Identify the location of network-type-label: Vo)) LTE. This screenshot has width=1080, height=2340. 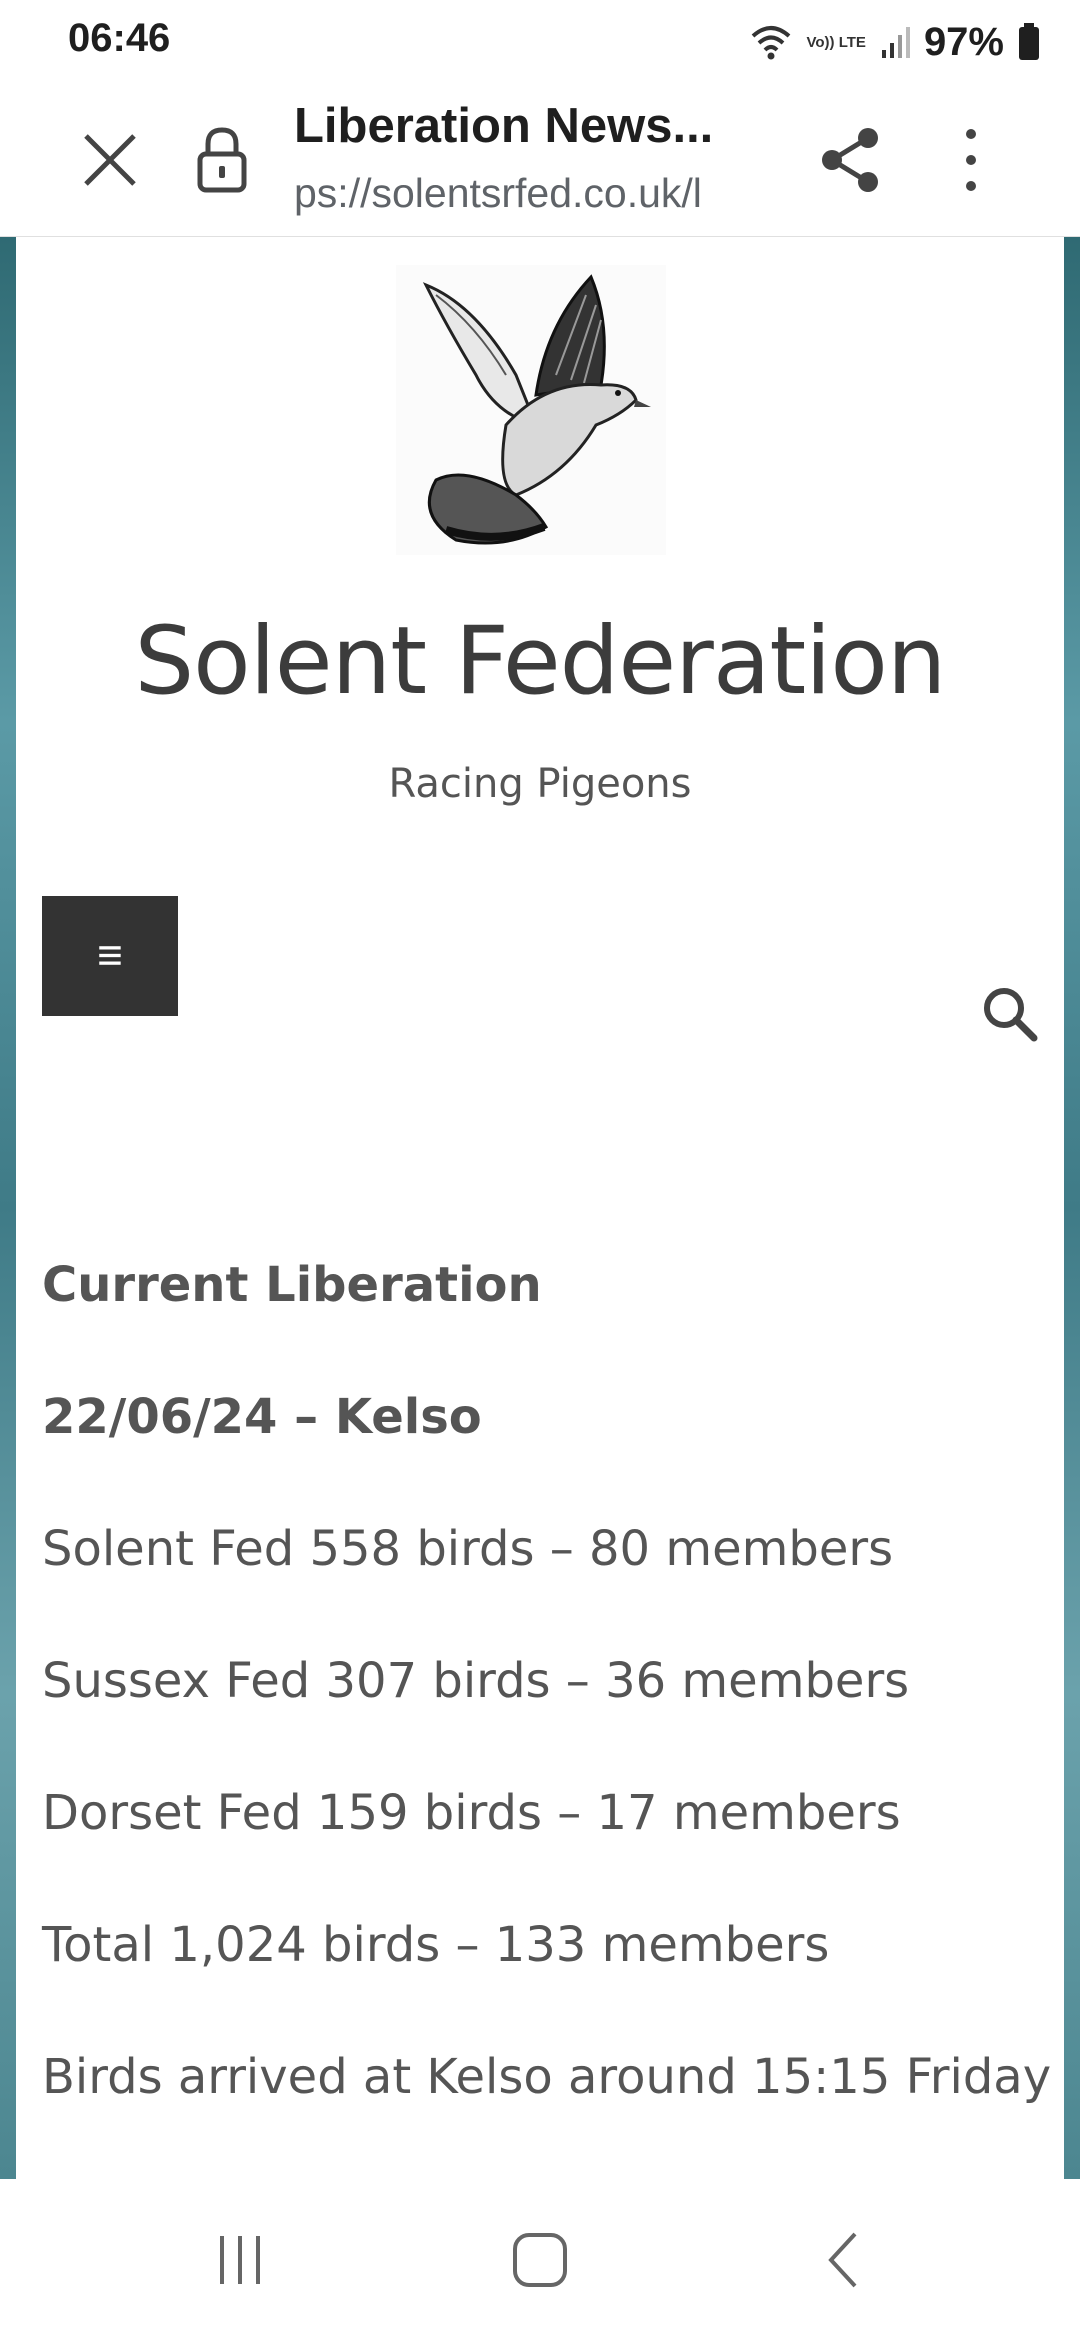
(836, 42).